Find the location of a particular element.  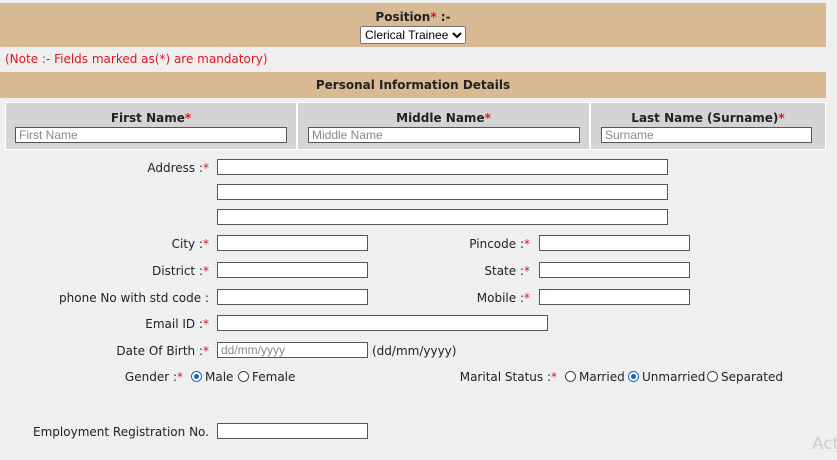

state-input is located at coordinates (614, 270).